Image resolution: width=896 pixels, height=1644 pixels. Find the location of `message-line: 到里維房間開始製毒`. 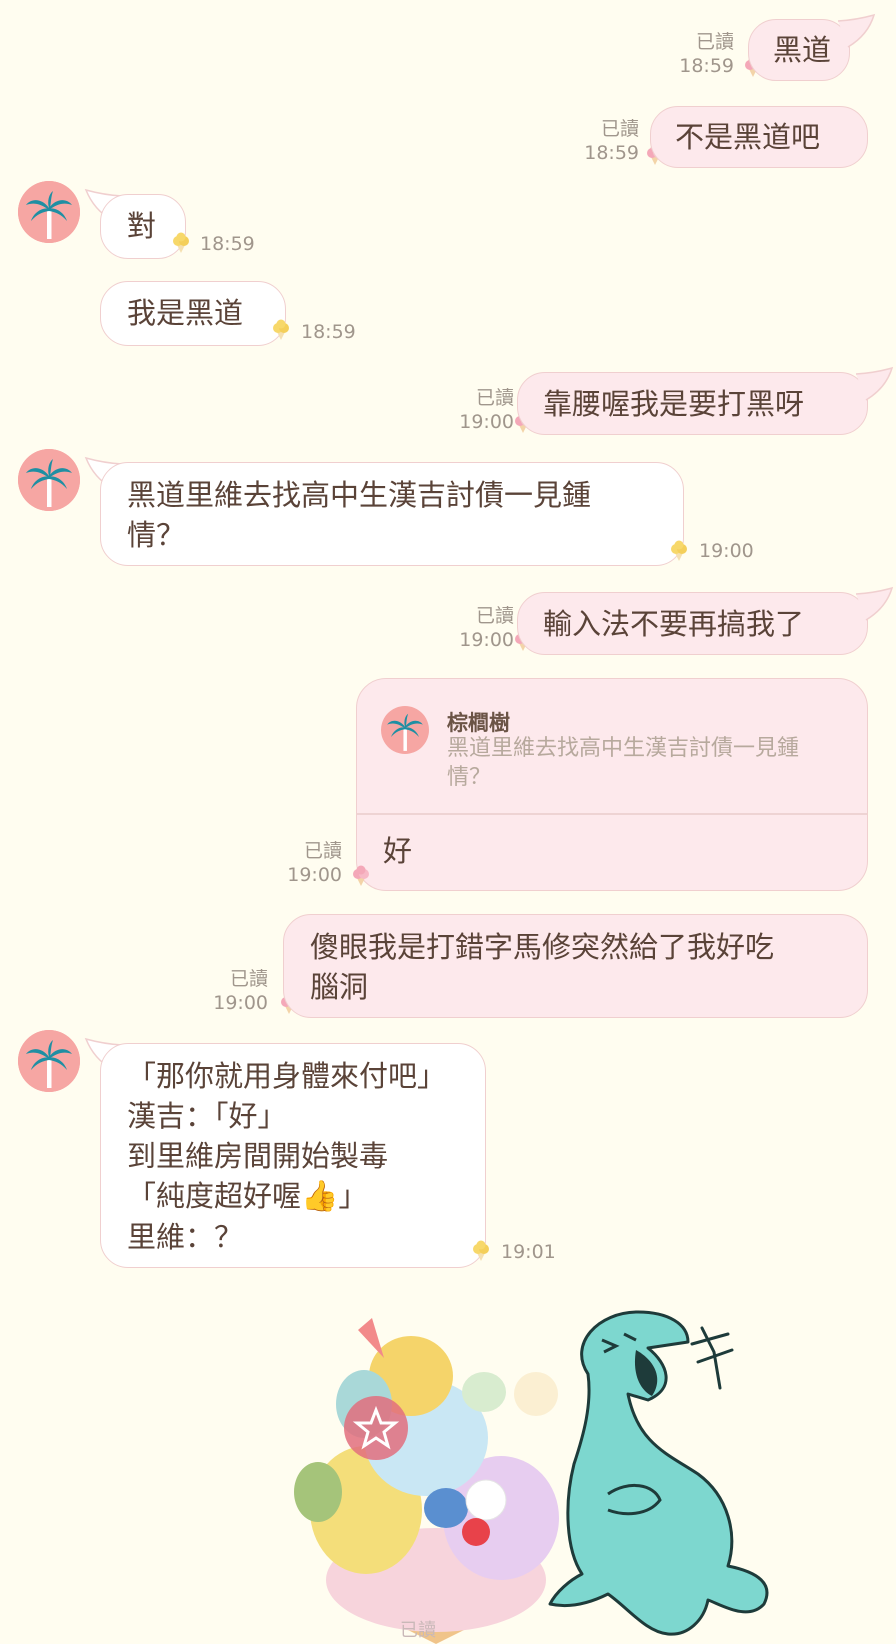

message-line: 到里維房間開始製毒 is located at coordinates (258, 1156).